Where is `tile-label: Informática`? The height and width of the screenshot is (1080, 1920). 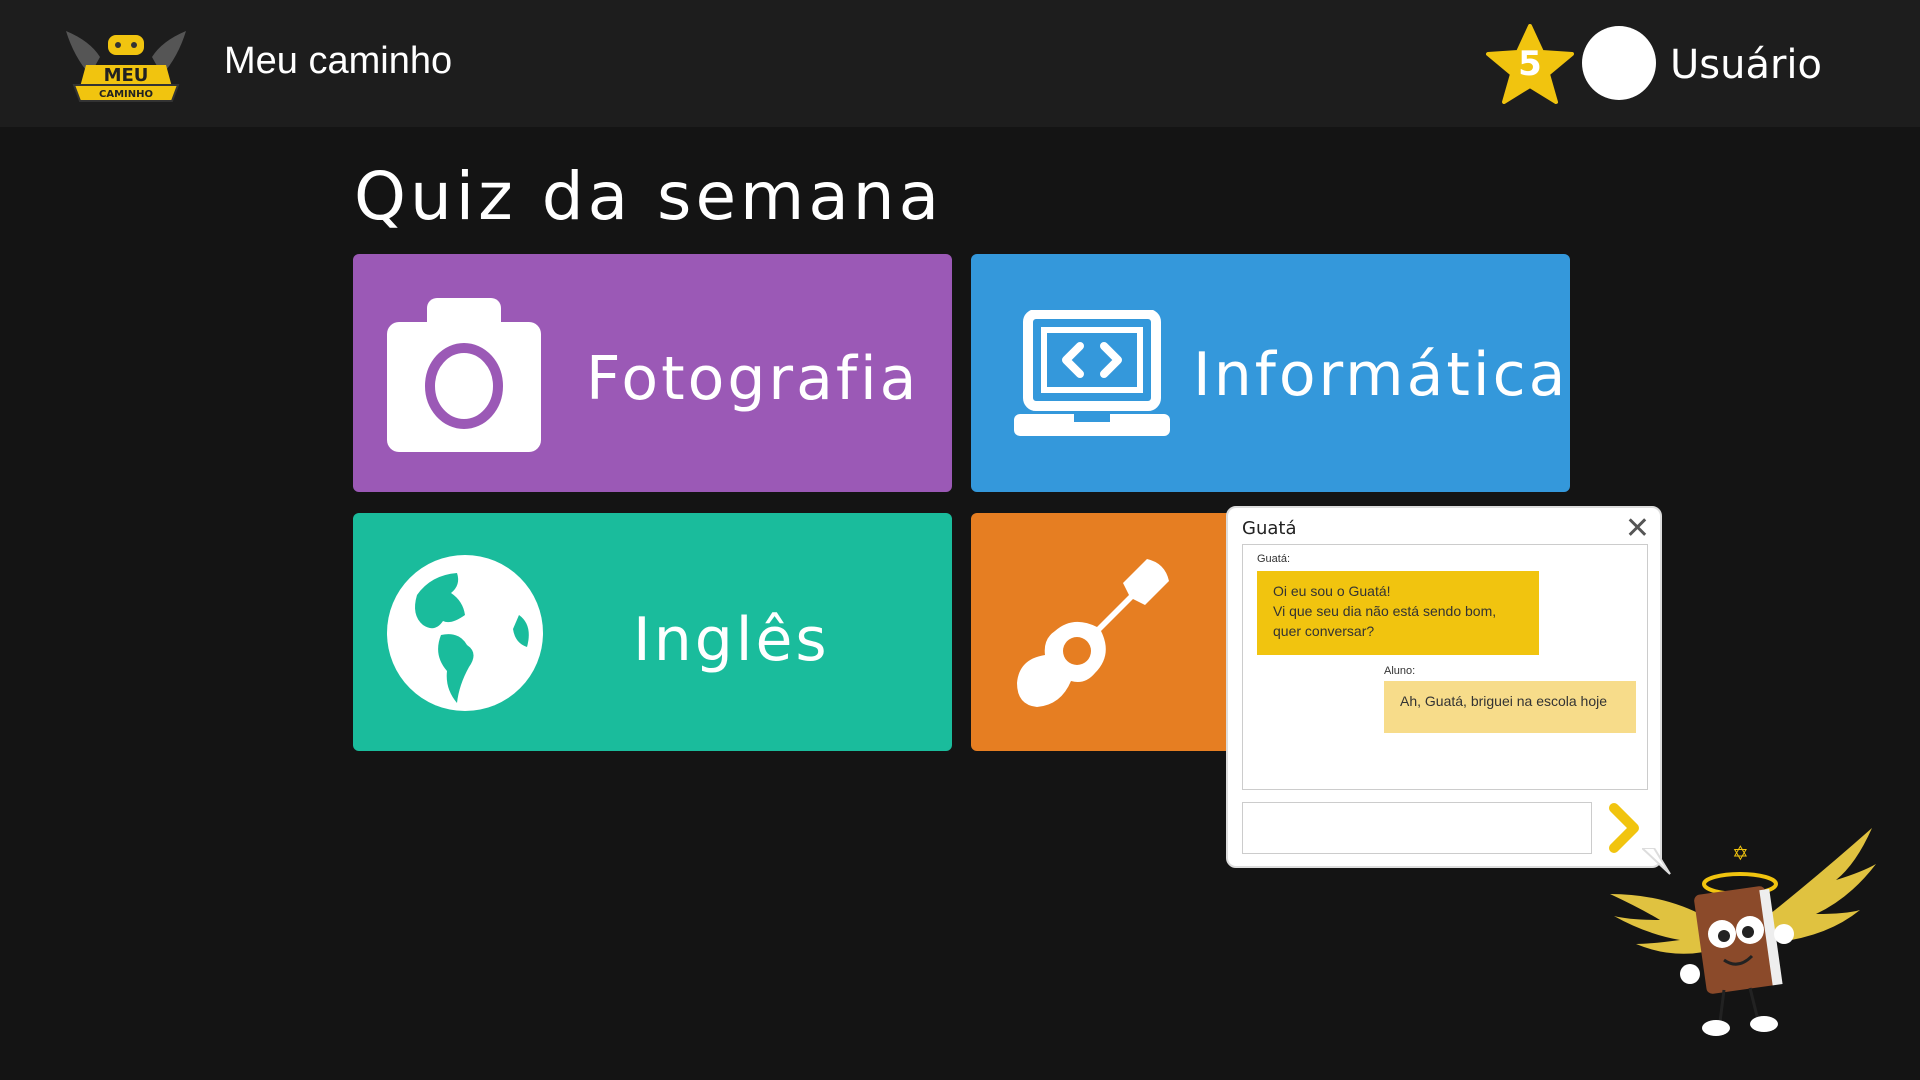 tile-label: Informática is located at coordinates (1381, 375).